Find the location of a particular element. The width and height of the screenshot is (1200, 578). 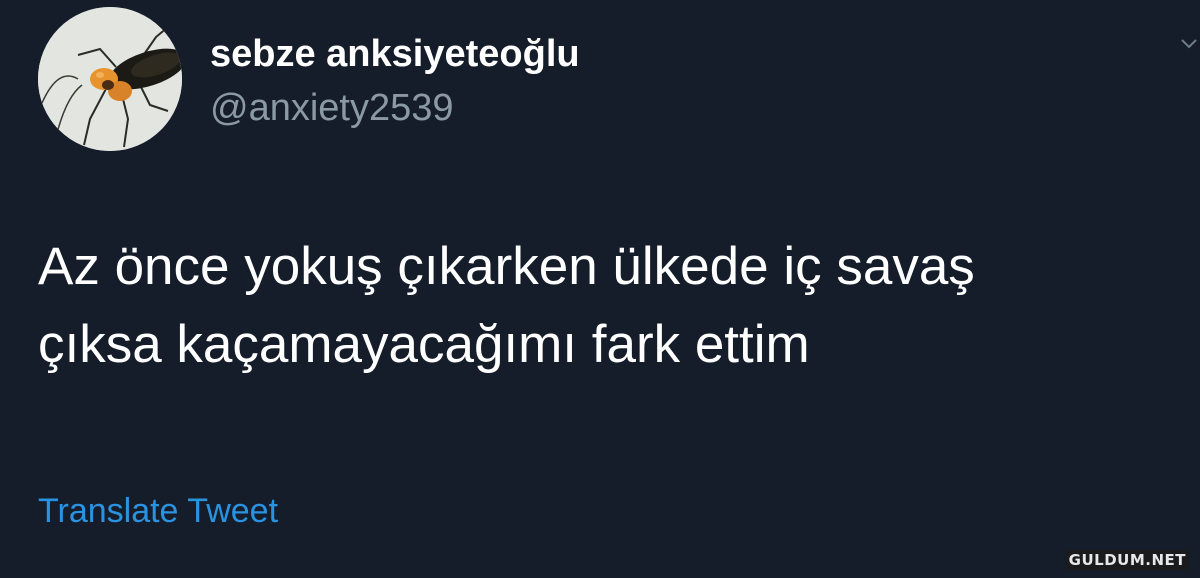

author-handle: @anxiety2539 is located at coordinates (332, 108).